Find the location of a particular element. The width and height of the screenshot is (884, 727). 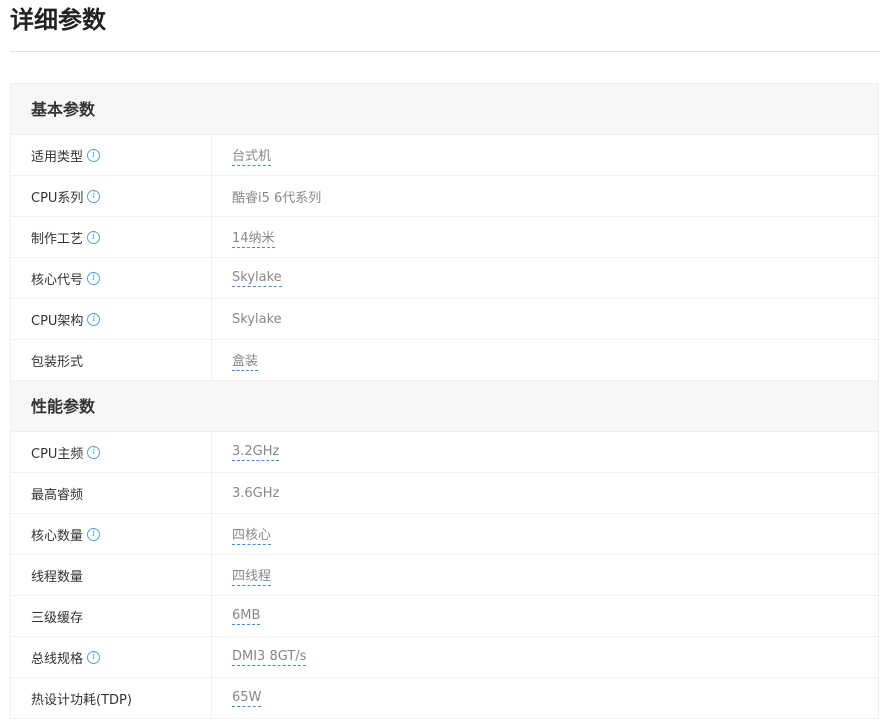

spec-label: 线程数量 is located at coordinates (57, 577).